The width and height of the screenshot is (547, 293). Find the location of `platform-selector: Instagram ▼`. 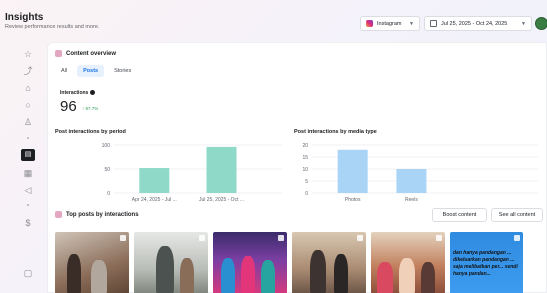

platform-selector: Instagram ▼ is located at coordinates (390, 23).